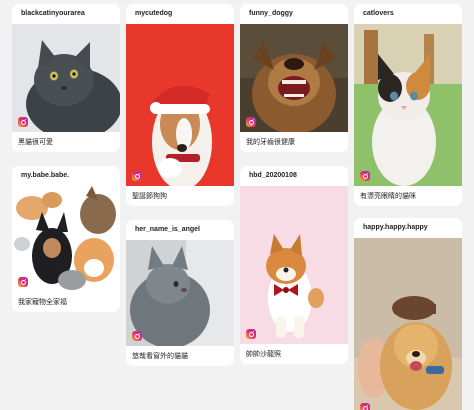 Image resolution: width=474 pixels, height=410 pixels. What do you see at coordinates (408, 14) in the screenshot?
I see `post-username: catlovers` at bounding box center [408, 14].